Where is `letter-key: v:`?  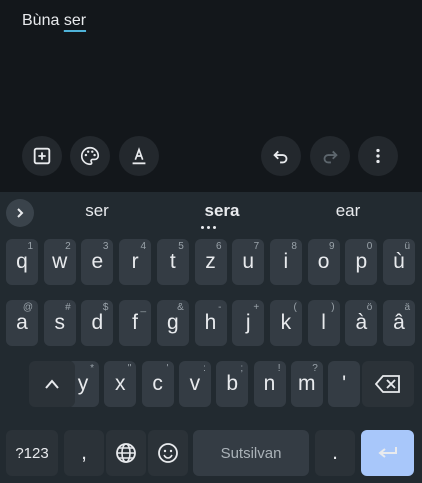 letter-key: v: is located at coordinates (194, 384).